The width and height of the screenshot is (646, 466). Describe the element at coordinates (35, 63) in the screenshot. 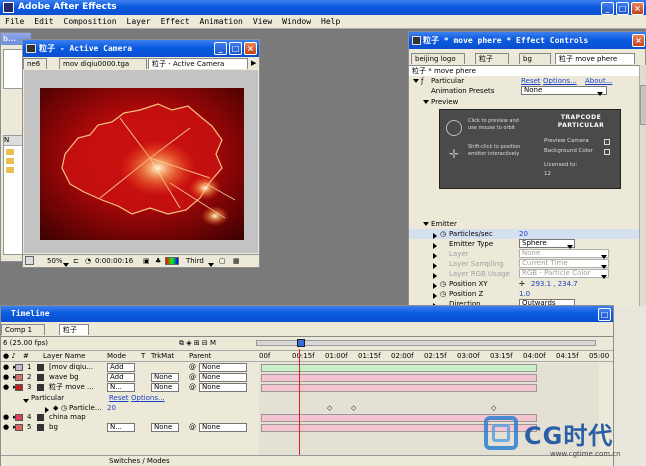

I see `tab-comp1: ne6` at that location.